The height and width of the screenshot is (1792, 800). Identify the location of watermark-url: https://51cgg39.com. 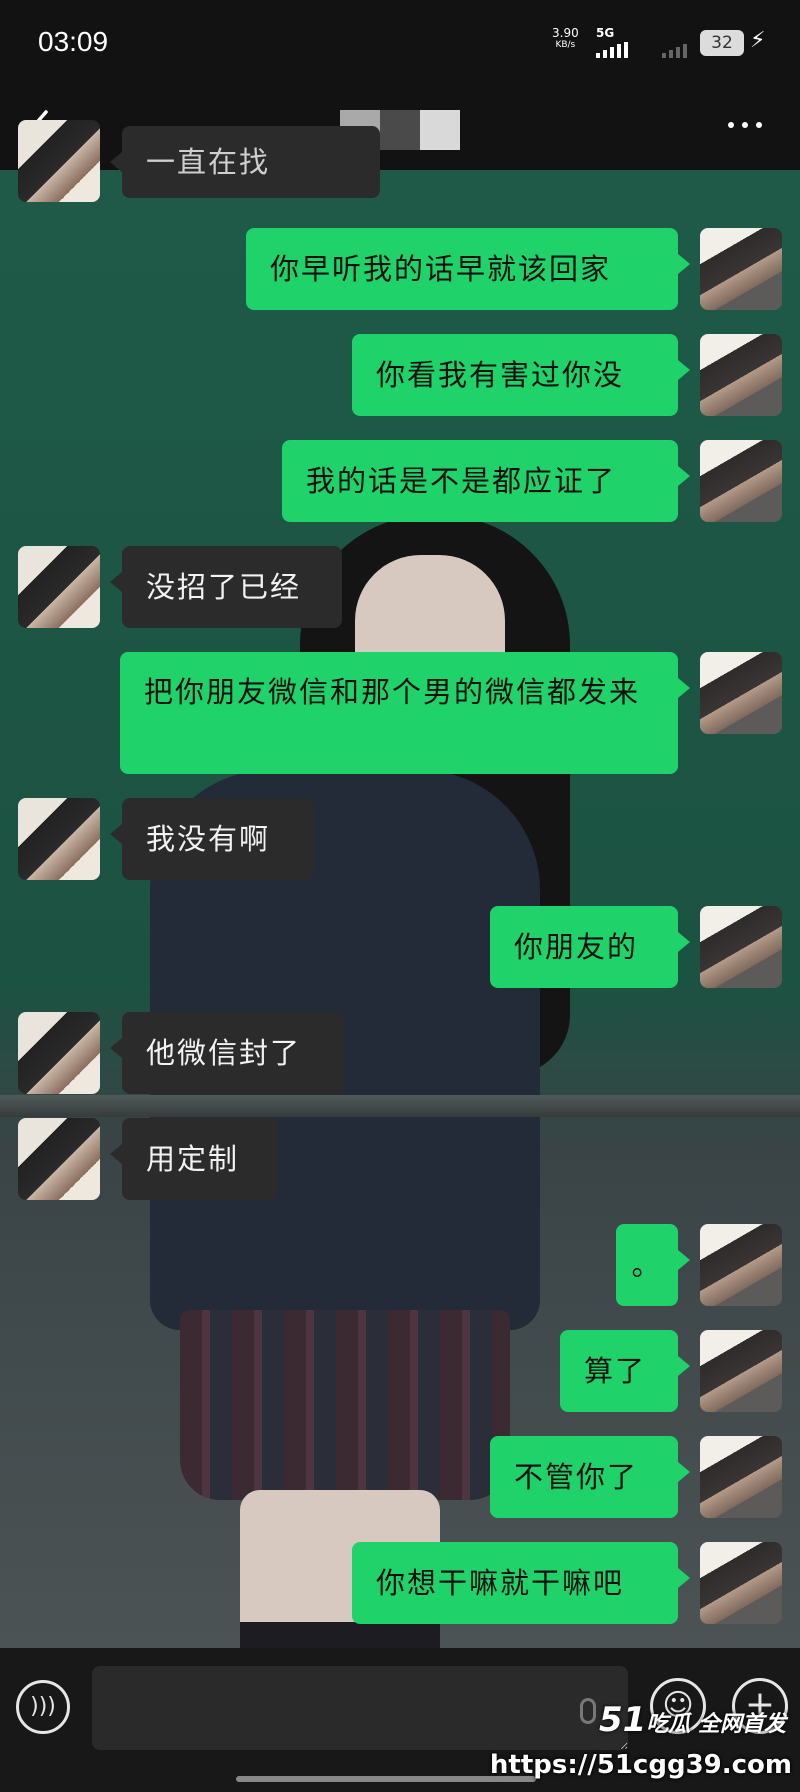
(640, 1765).